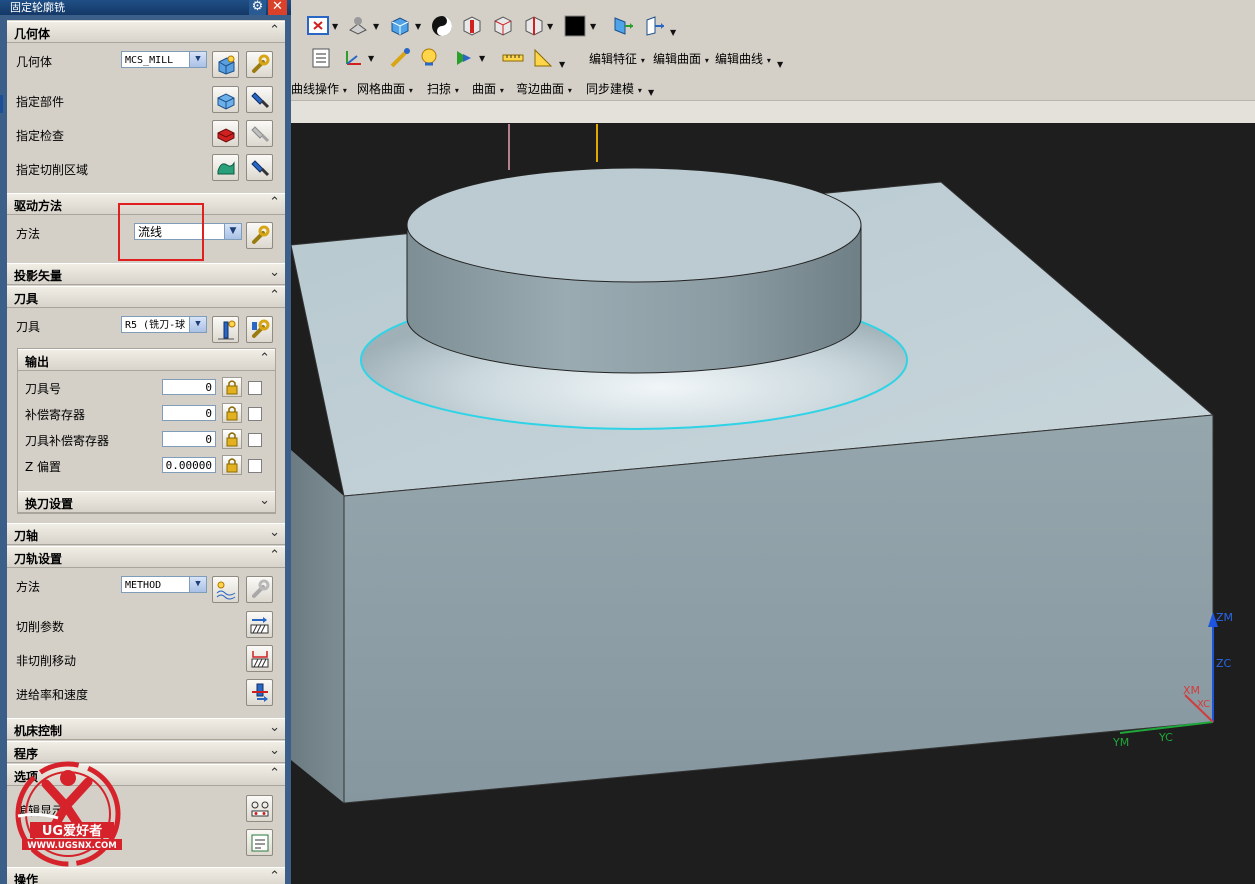 The height and width of the screenshot is (884, 1255). What do you see at coordinates (146, 875) in the screenshot?
I see `section-actions: 操作 ⌃` at bounding box center [146, 875].